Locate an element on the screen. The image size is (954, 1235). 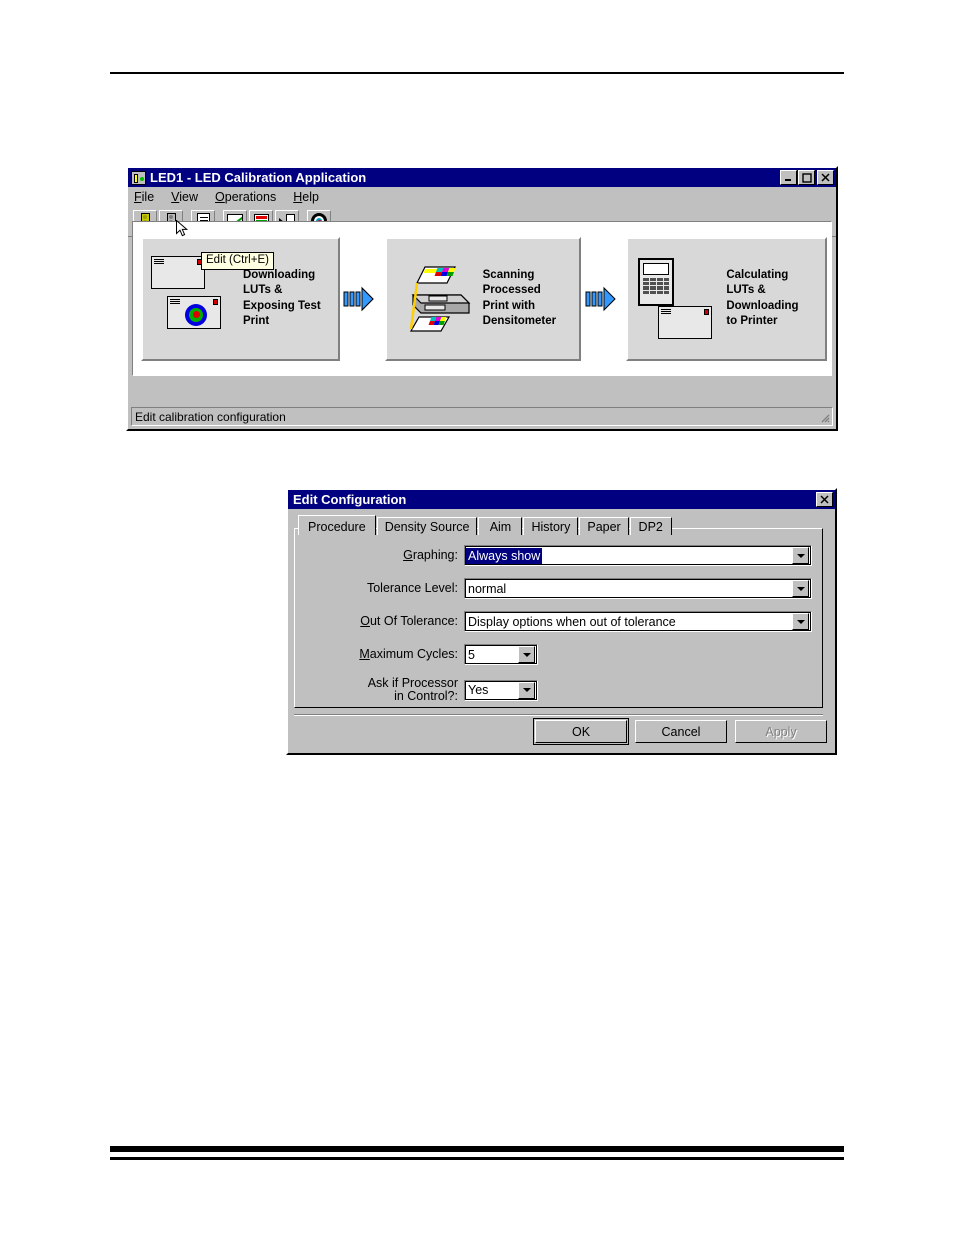
tolerance-level-field: Tolerance Level: normal is located at coordinates (559, 588).